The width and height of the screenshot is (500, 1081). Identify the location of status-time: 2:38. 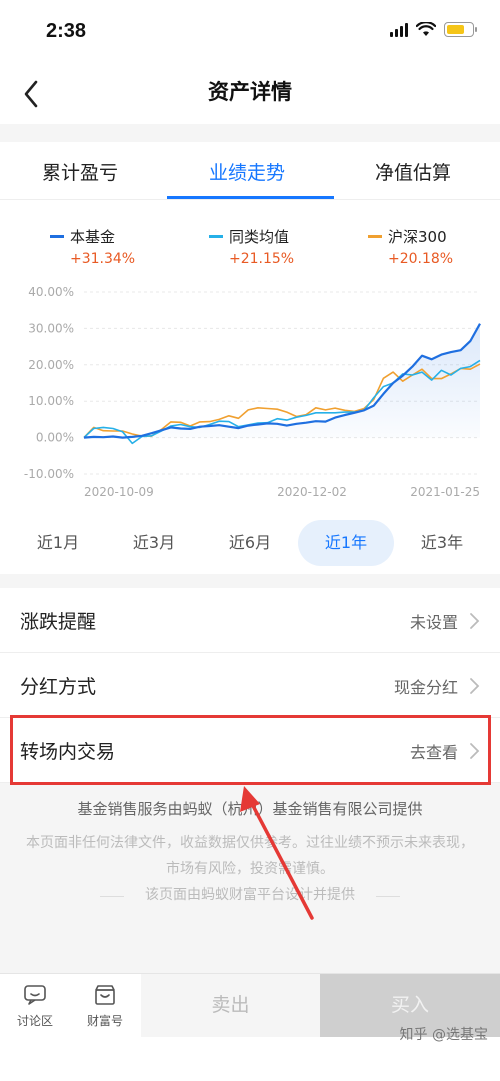
(66, 31).